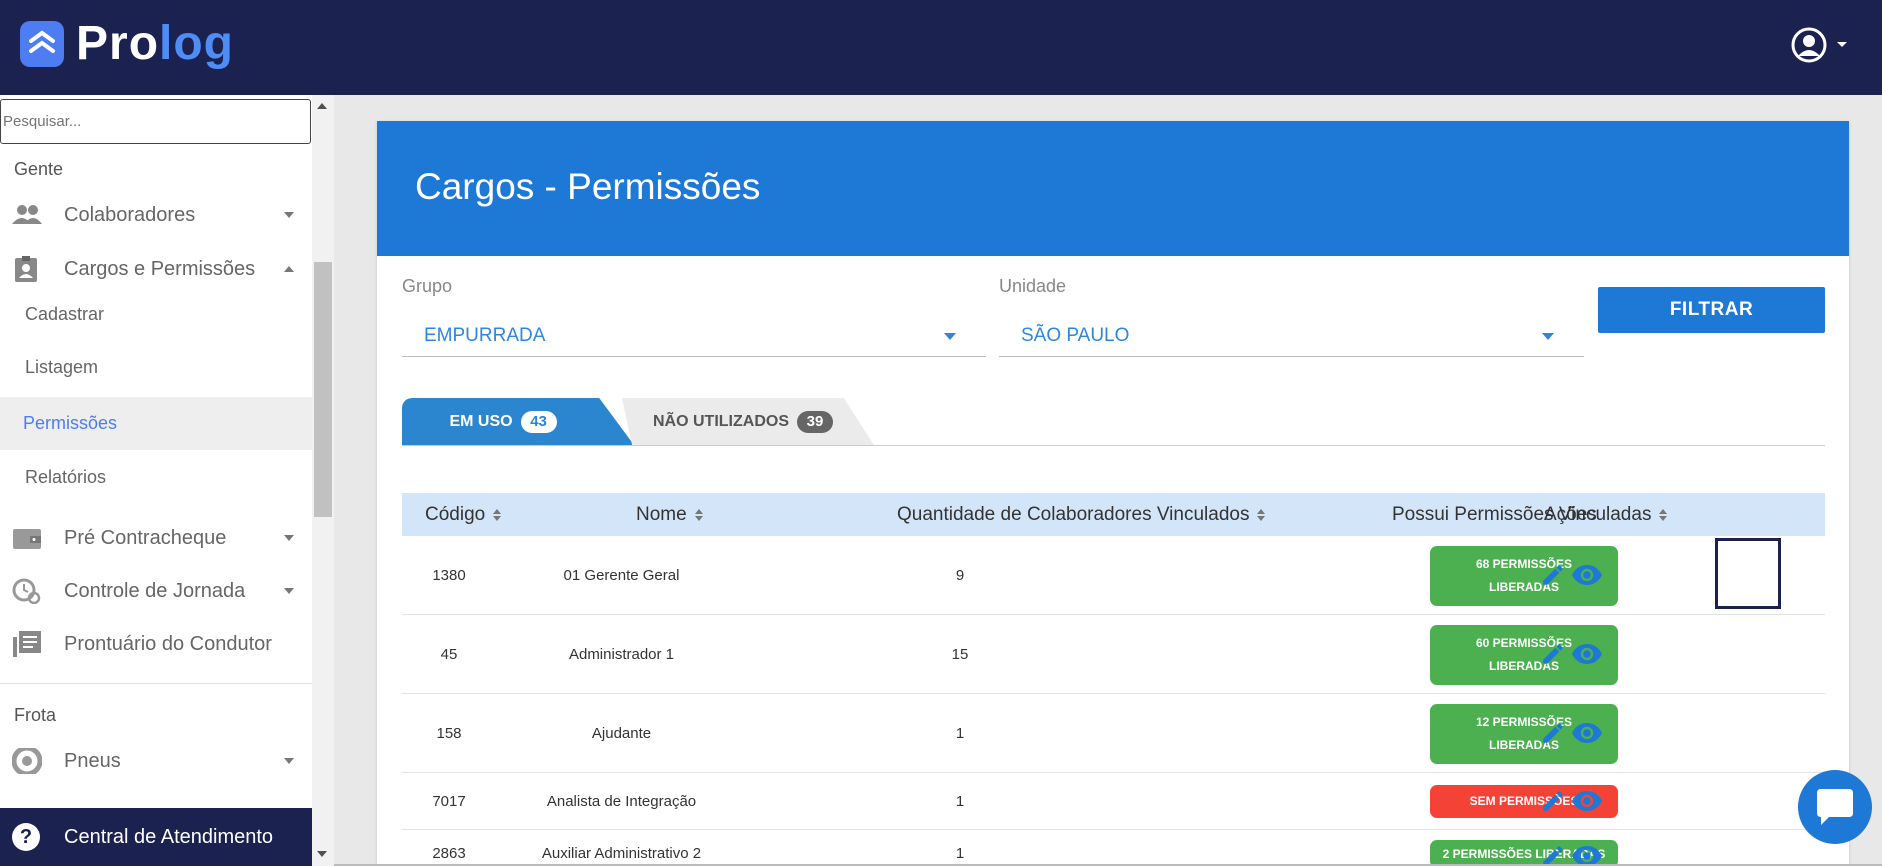  I want to click on filter-button: FILTRAR, so click(1711, 310).